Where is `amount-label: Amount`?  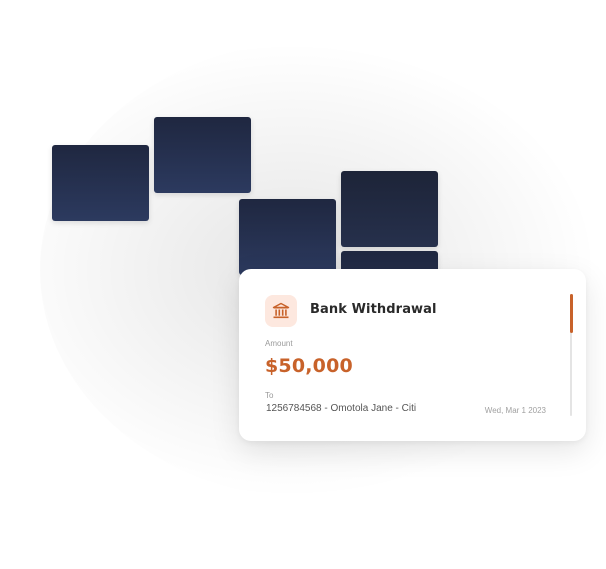
amount-label: Amount is located at coordinates (279, 343).